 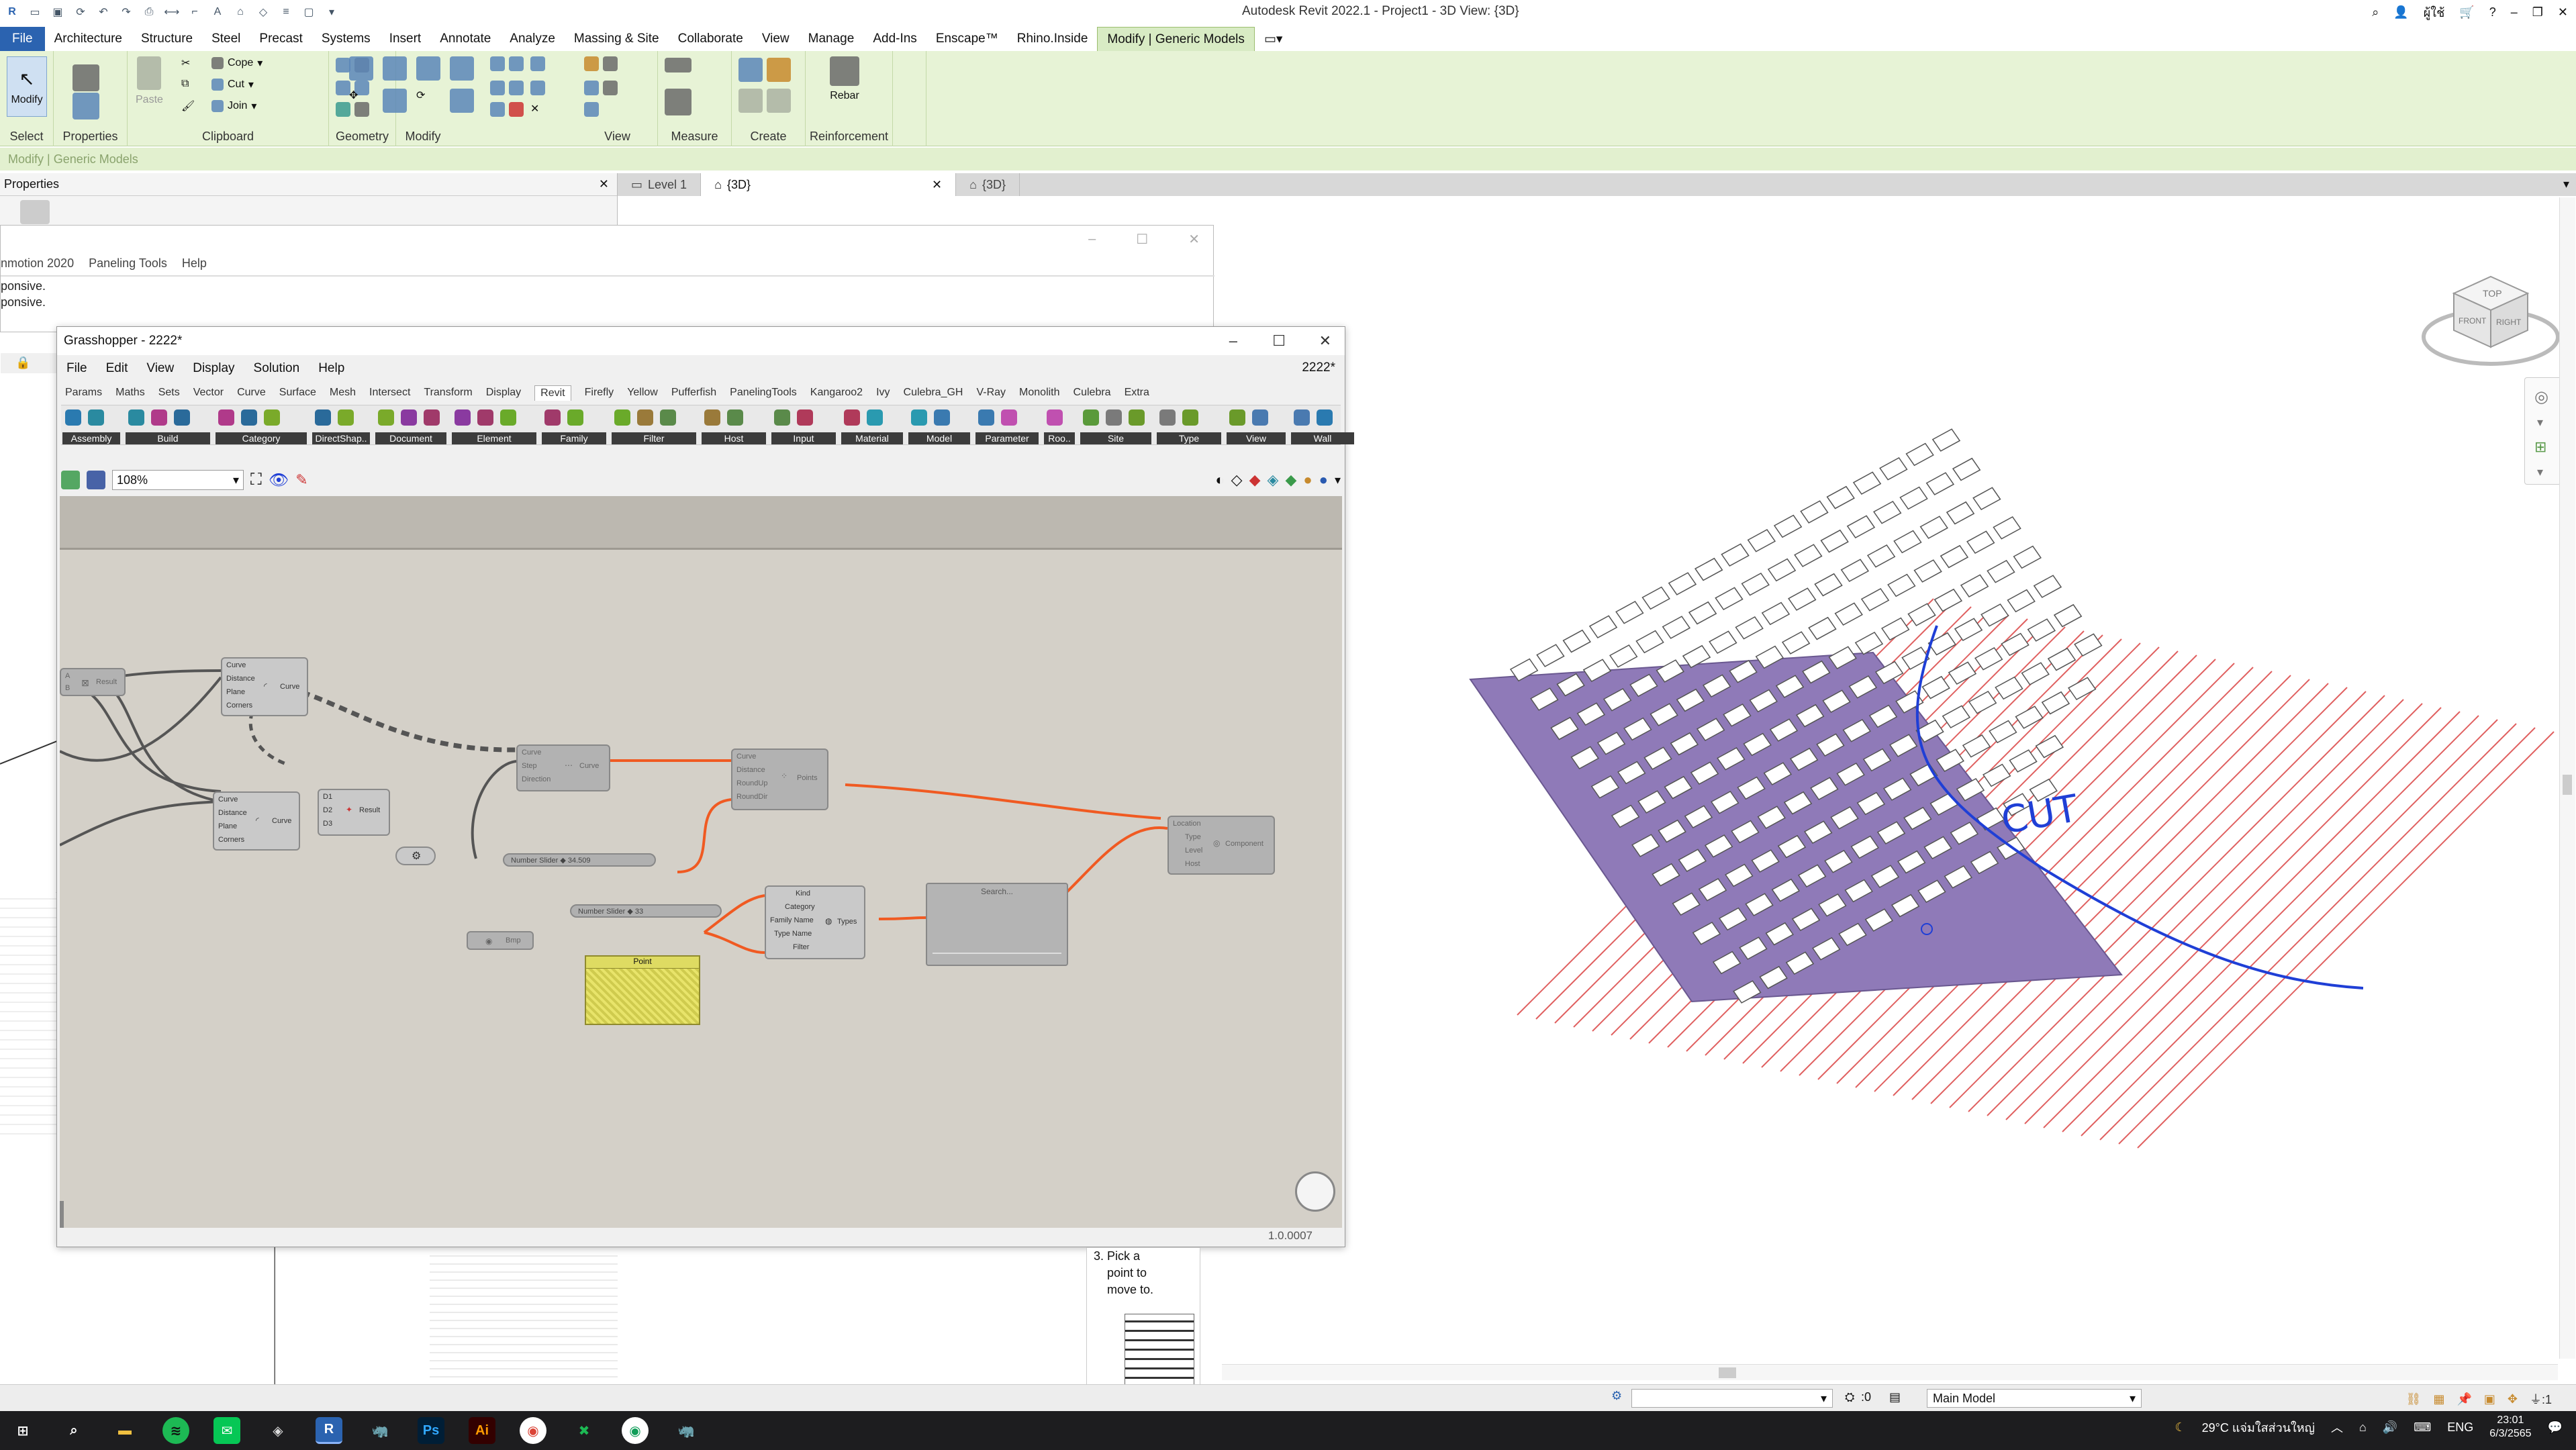 What do you see at coordinates (2463, 1399) in the screenshot?
I see `select-pinned-icon: 📌` at bounding box center [2463, 1399].